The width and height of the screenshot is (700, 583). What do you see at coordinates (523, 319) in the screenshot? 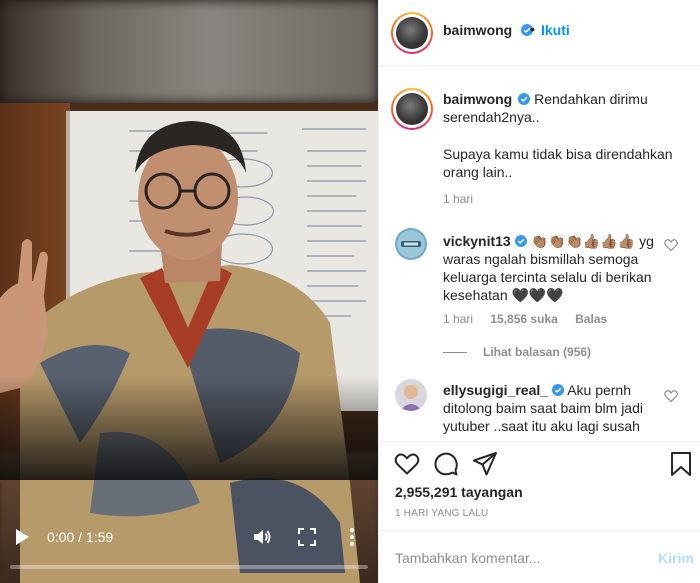
I see `comment-likes: 15,856 suka` at bounding box center [523, 319].